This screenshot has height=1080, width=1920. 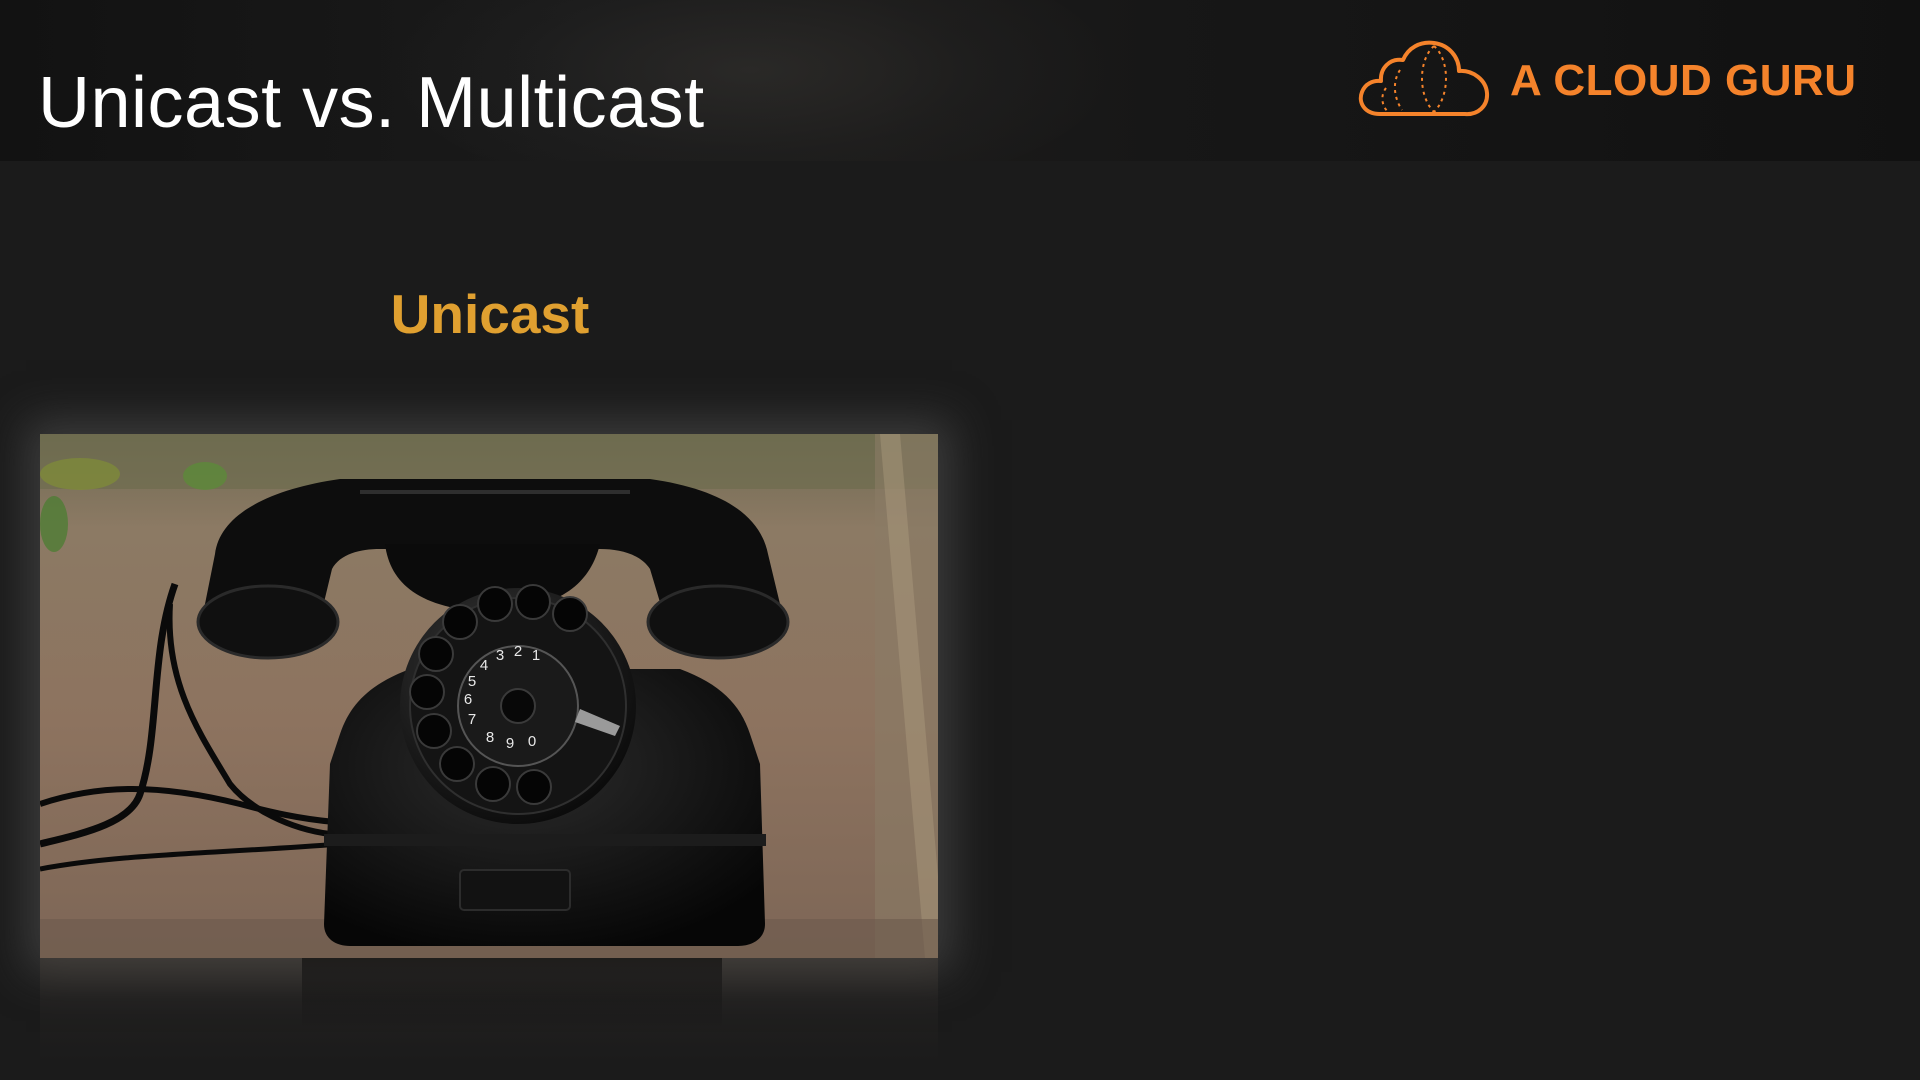 What do you see at coordinates (1683, 80) in the screenshot?
I see `brand-name: A CLOUD GURU` at bounding box center [1683, 80].